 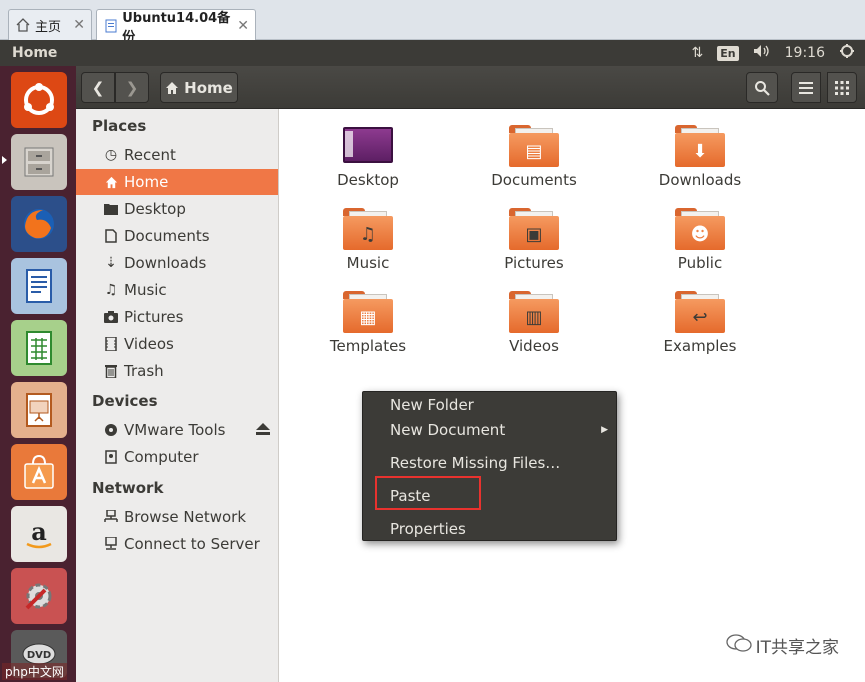 I want to click on sidebar-item-recent: ◷ Recent, so click(x=177, y=155).